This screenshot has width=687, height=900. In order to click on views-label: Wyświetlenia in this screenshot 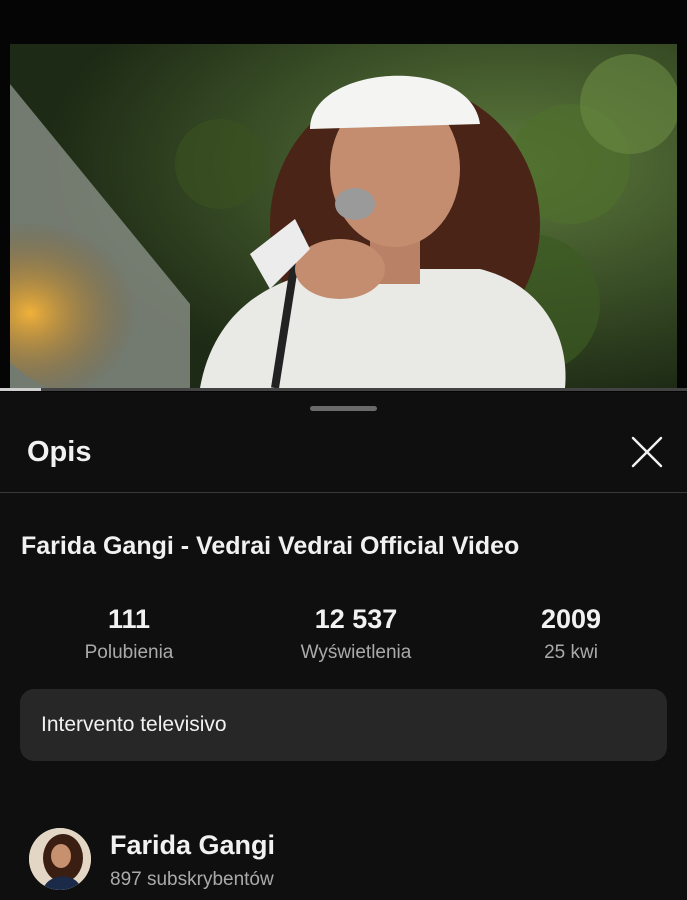, I will do `click(356, 652)`.